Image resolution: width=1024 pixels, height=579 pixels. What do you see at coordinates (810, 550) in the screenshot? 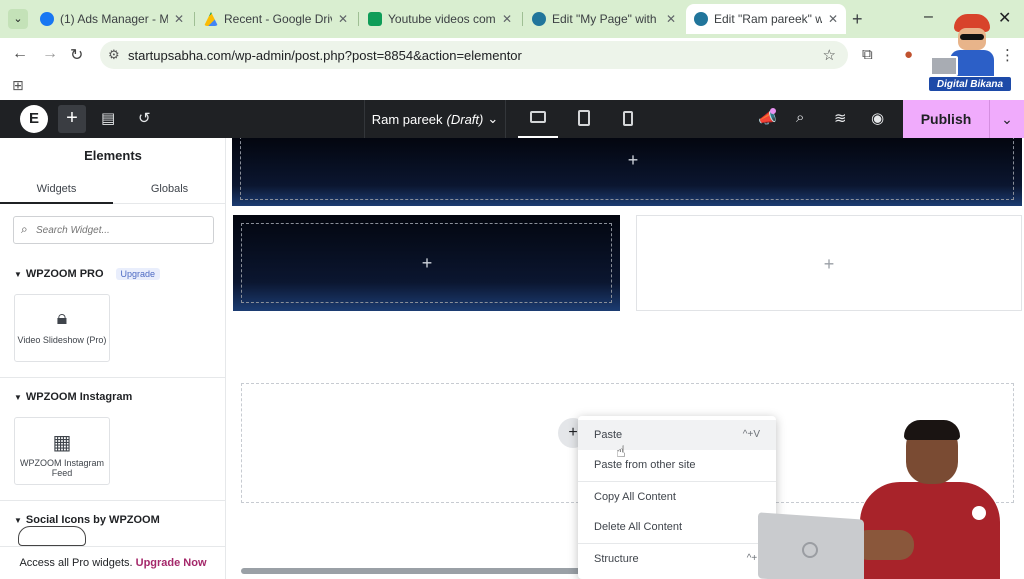
I see `laptop-logo-icon` at bounding box center [810, 550].